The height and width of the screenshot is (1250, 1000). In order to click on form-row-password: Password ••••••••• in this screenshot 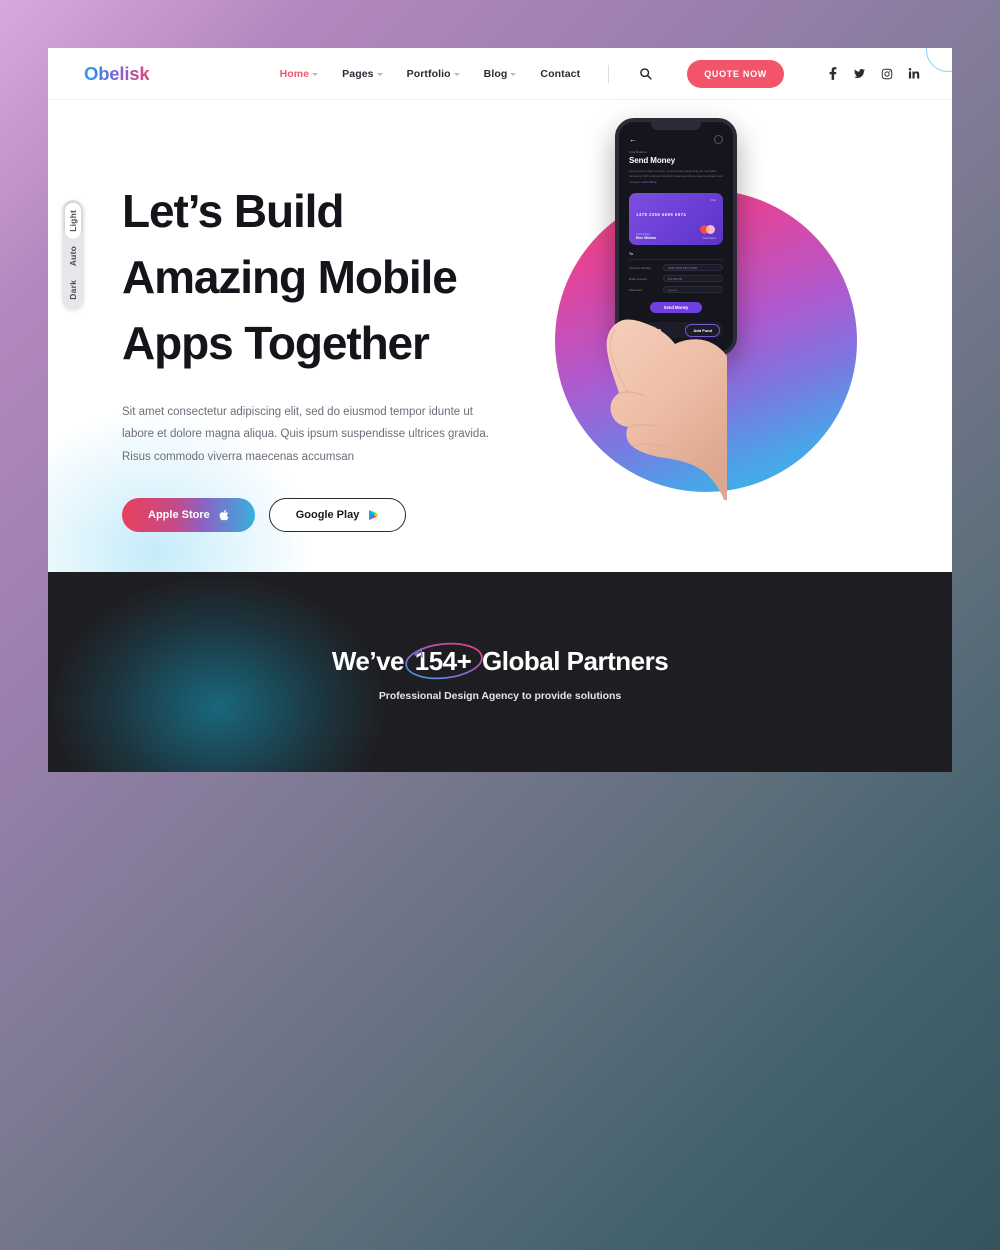, I will do `click(676, 290)`.